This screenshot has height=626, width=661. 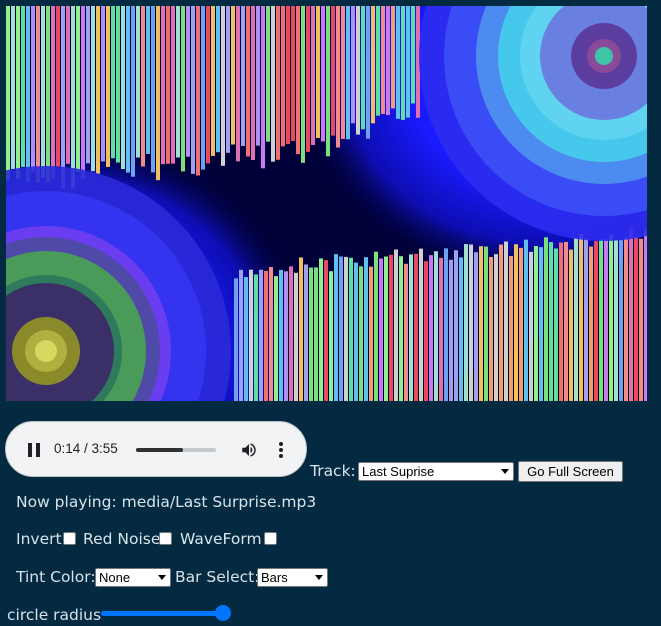 What do you see at coordinates (270, 538) in the screenshot?
I see `waveform-checkbox` at bounding box center [270, 538].